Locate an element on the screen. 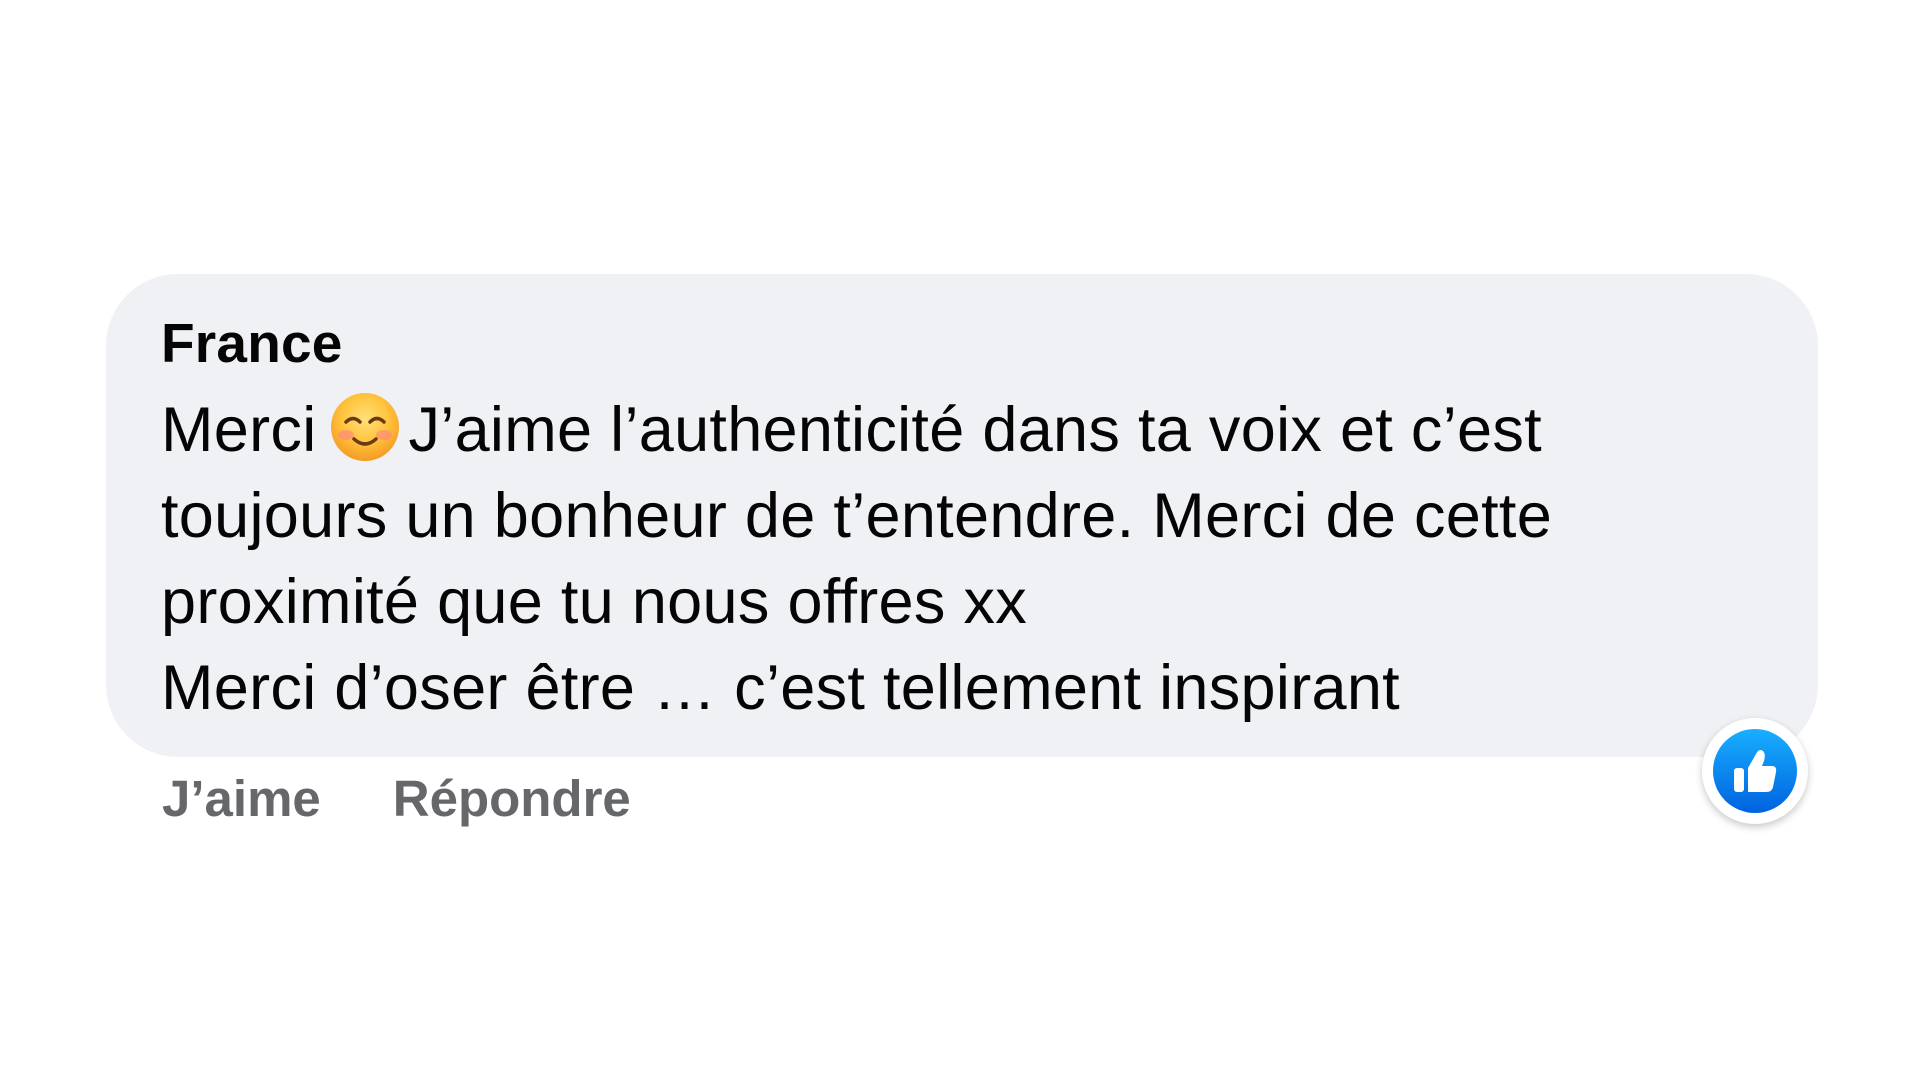  comment-actions: J’aime Répondre is located at coordinates (396, 799).